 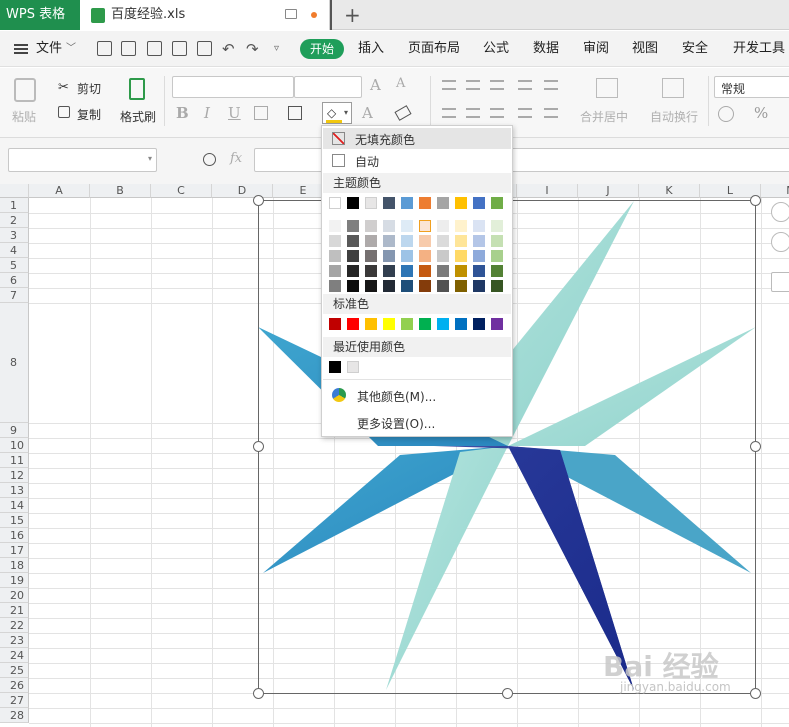 What do you see at coordinates (417, 160) in the screenshot?
I see `auto-option: 自动` at bounding box center [417, 160].